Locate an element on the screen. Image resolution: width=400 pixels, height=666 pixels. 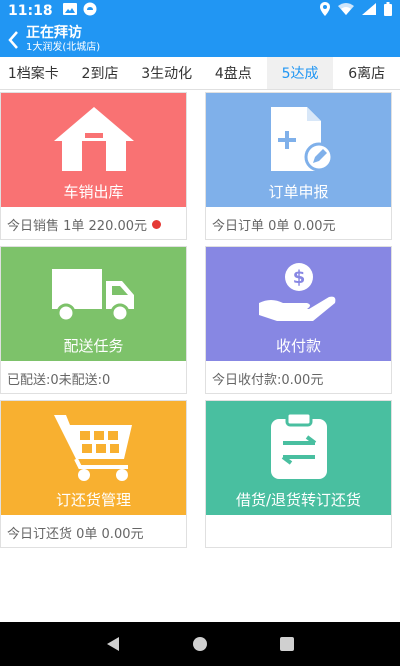
tab-inventory: 4盘点 is located at coordinates (233, 73).